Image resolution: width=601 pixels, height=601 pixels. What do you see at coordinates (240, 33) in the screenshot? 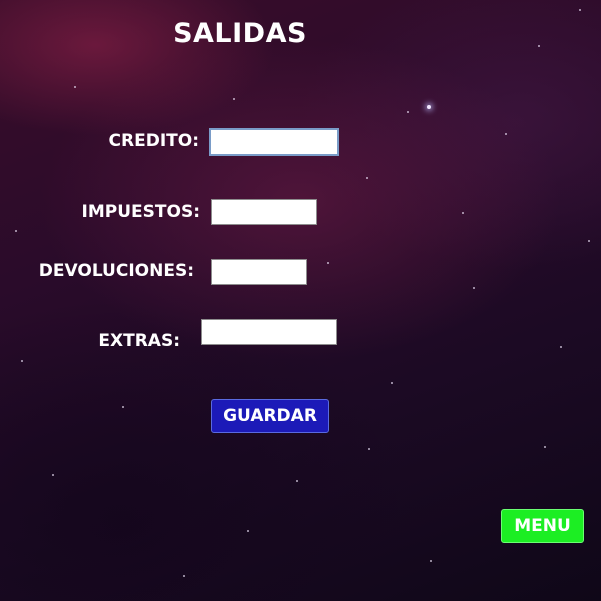
I see `page-title: SALIDAS` at bounding box center [240, 33].